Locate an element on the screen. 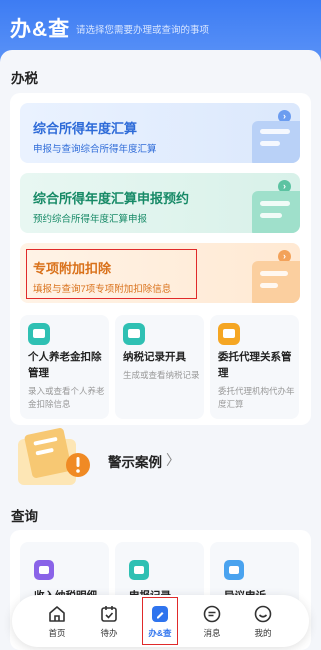 The height and width of the screenshot is (650, 321). tile-title: 纳税记录开具 is located at coordinates (154, 357).